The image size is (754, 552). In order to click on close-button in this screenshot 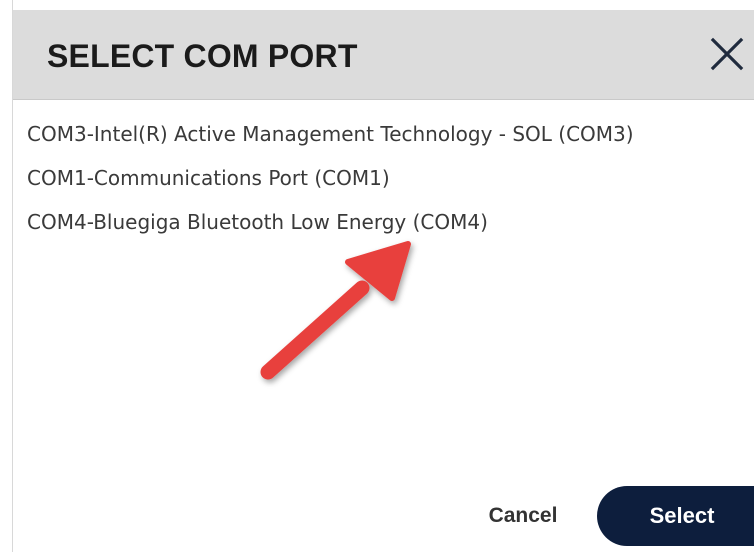, I will do `click(727, 54)`.